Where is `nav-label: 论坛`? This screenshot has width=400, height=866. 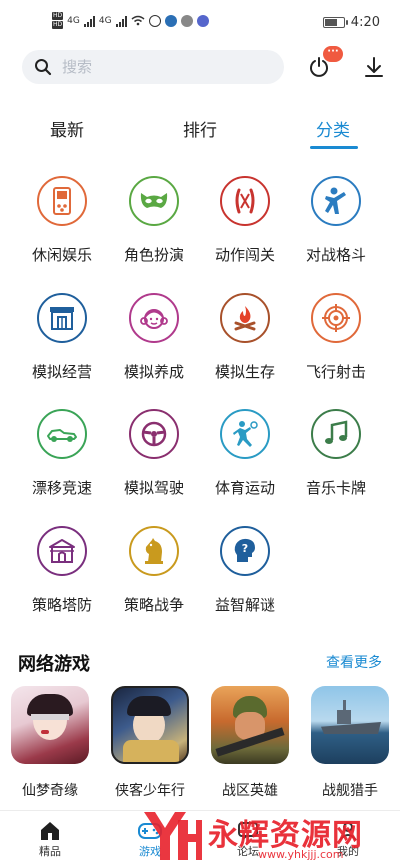
nav-label: 论坛 is located at coordinates (248, 851).